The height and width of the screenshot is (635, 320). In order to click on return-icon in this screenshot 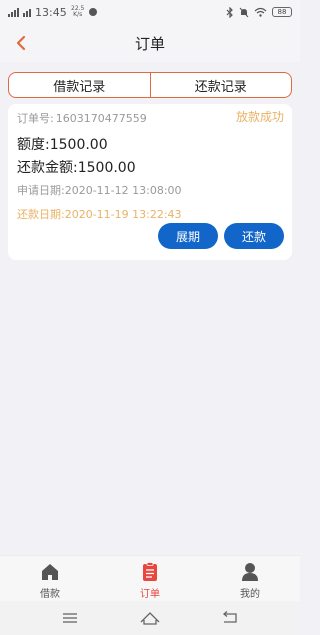, I will do `click(229, 617)`.